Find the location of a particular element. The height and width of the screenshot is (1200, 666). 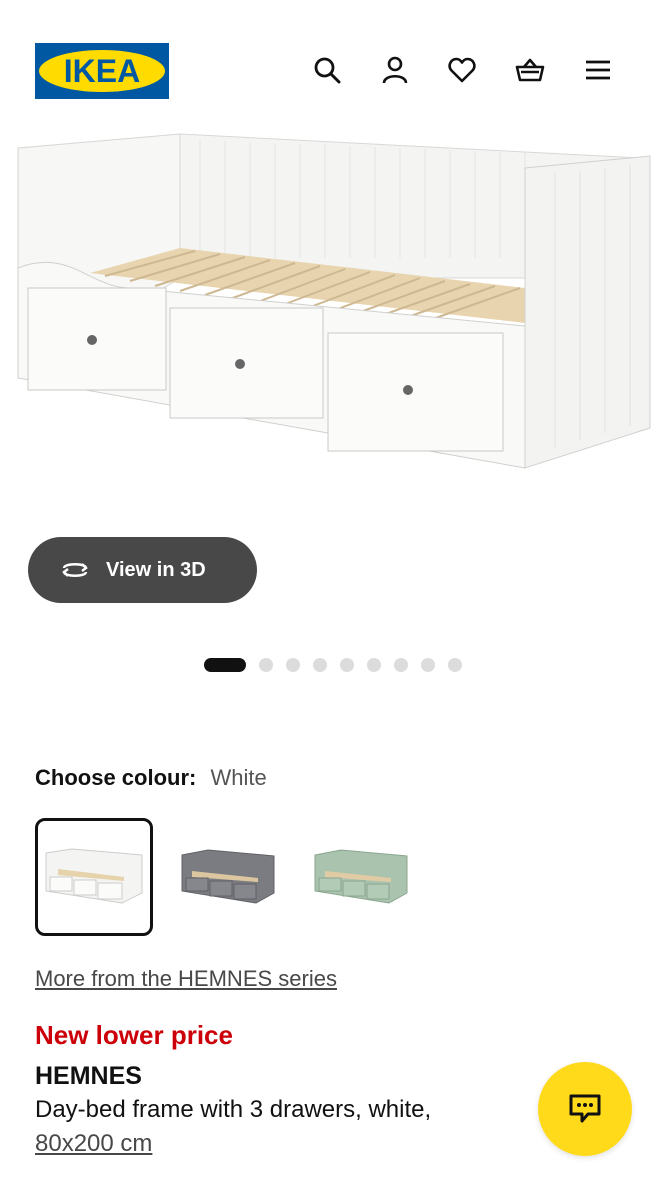

selected-colour-value: White is located at coordinates (238, 777).